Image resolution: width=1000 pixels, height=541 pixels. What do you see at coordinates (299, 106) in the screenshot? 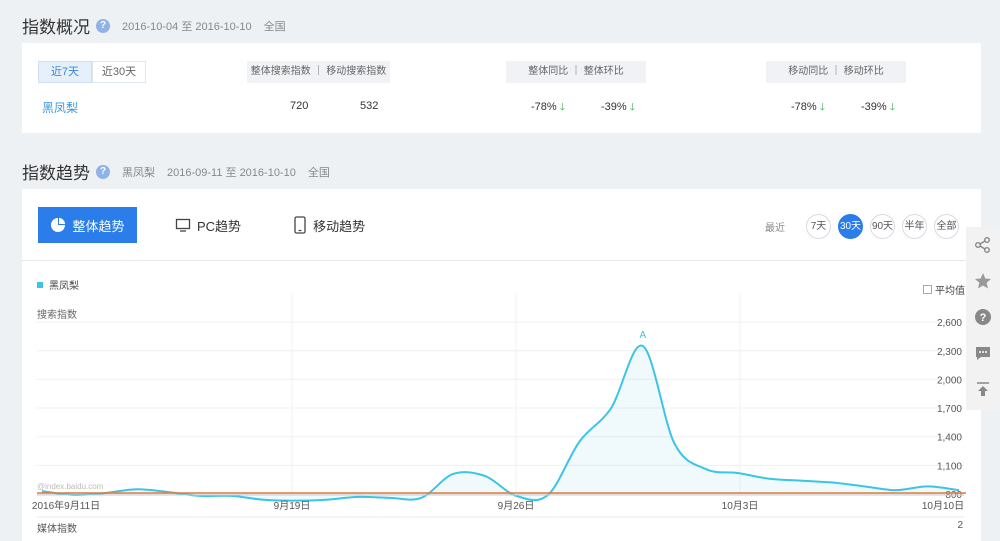
I see `search-total-value: 720` at bounding box center [299, 106].